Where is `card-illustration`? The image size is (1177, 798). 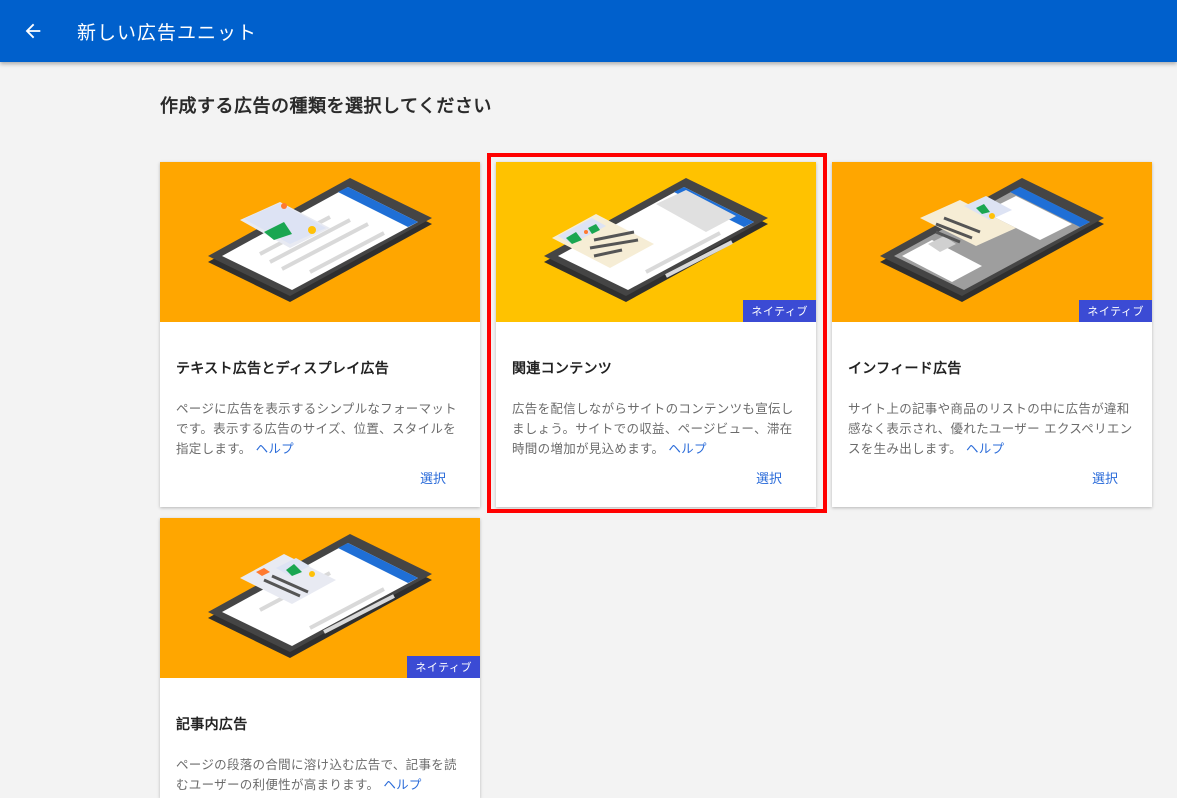
card-illustration is located at coordinates (320, 242).